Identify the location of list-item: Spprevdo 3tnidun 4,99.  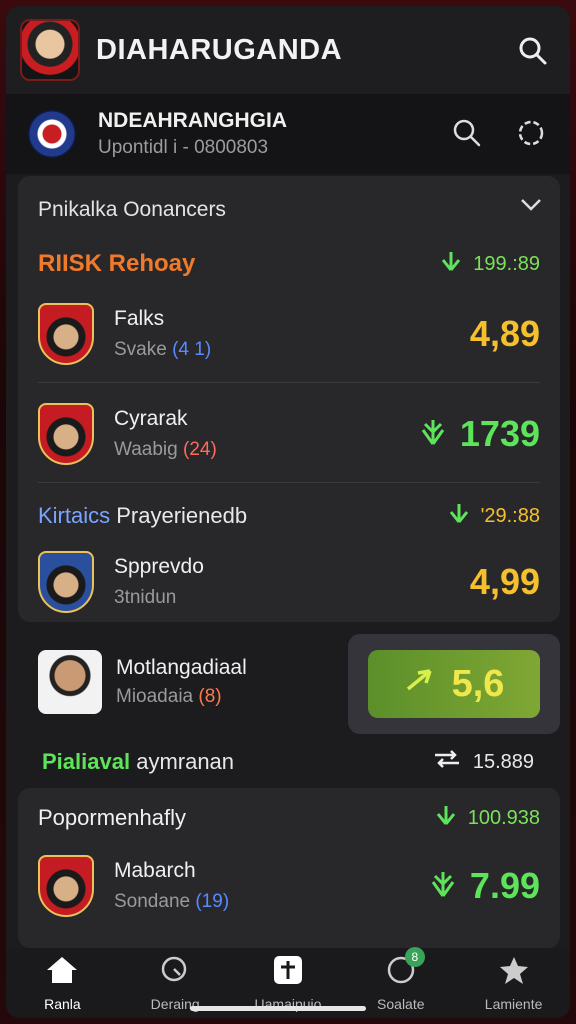
(289, 582).